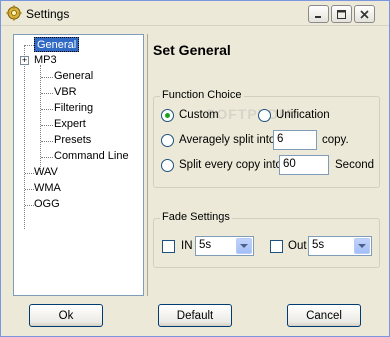  Describe the element at coordinates (297, 246) in the screenshot. I see `fade-out-label: Out` at that location.